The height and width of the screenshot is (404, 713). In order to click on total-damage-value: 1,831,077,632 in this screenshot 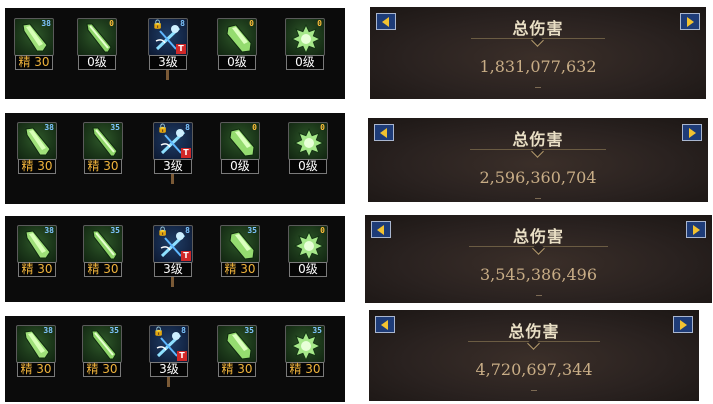, I will do `click(538, 66)`.